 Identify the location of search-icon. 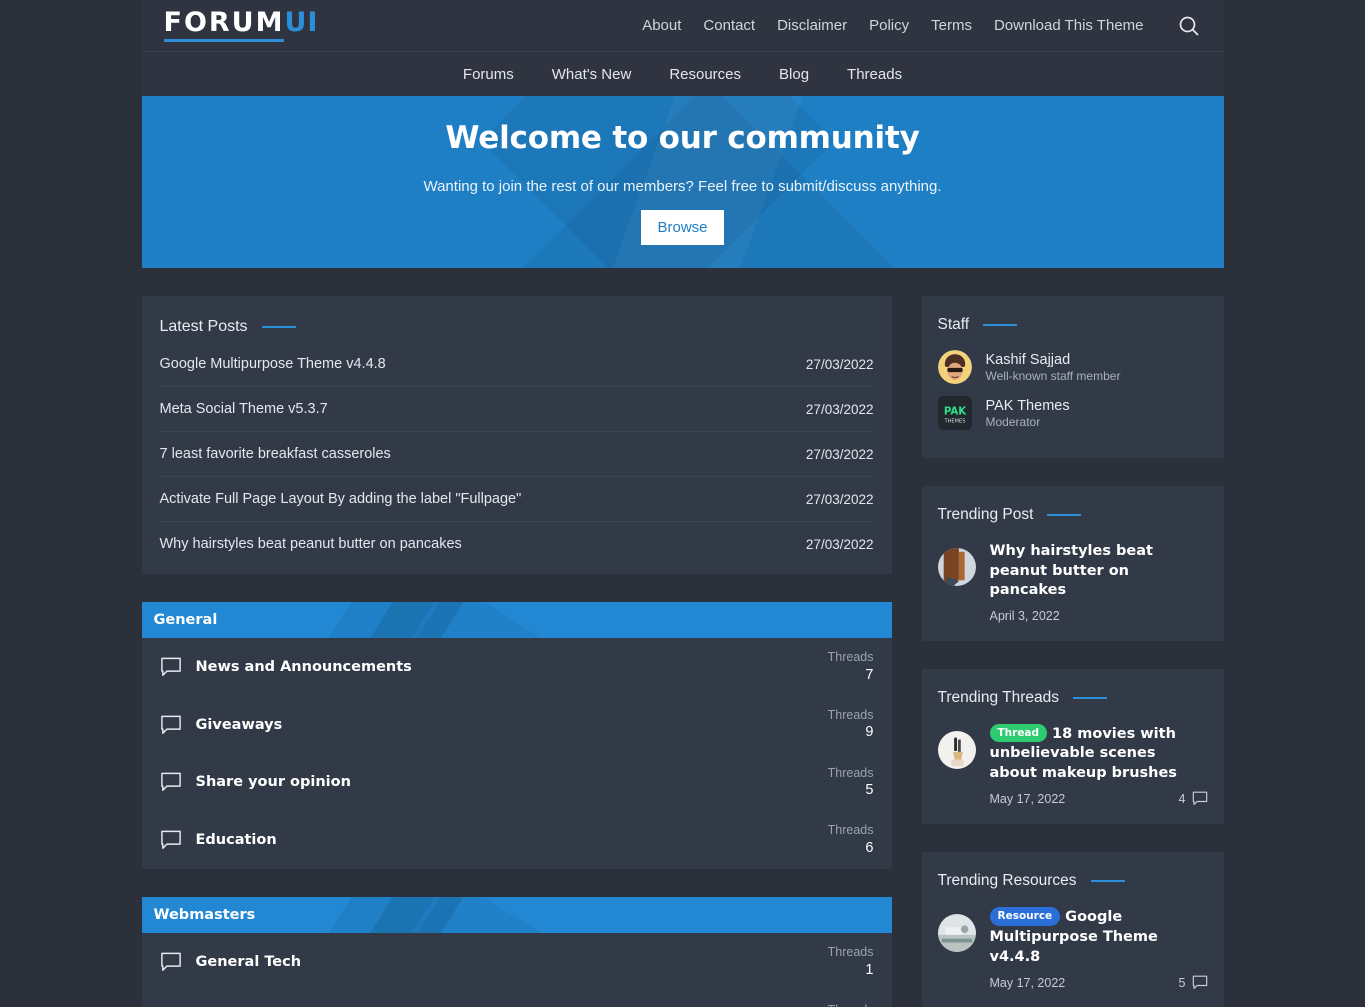
(1189, 26).